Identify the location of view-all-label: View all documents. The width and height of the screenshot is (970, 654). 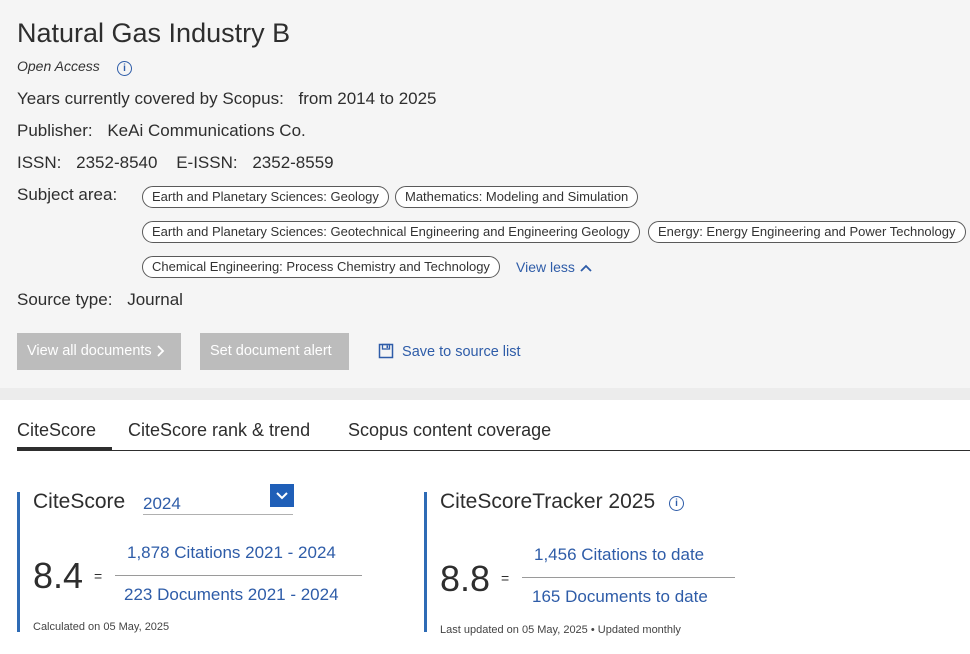
(89, 351).